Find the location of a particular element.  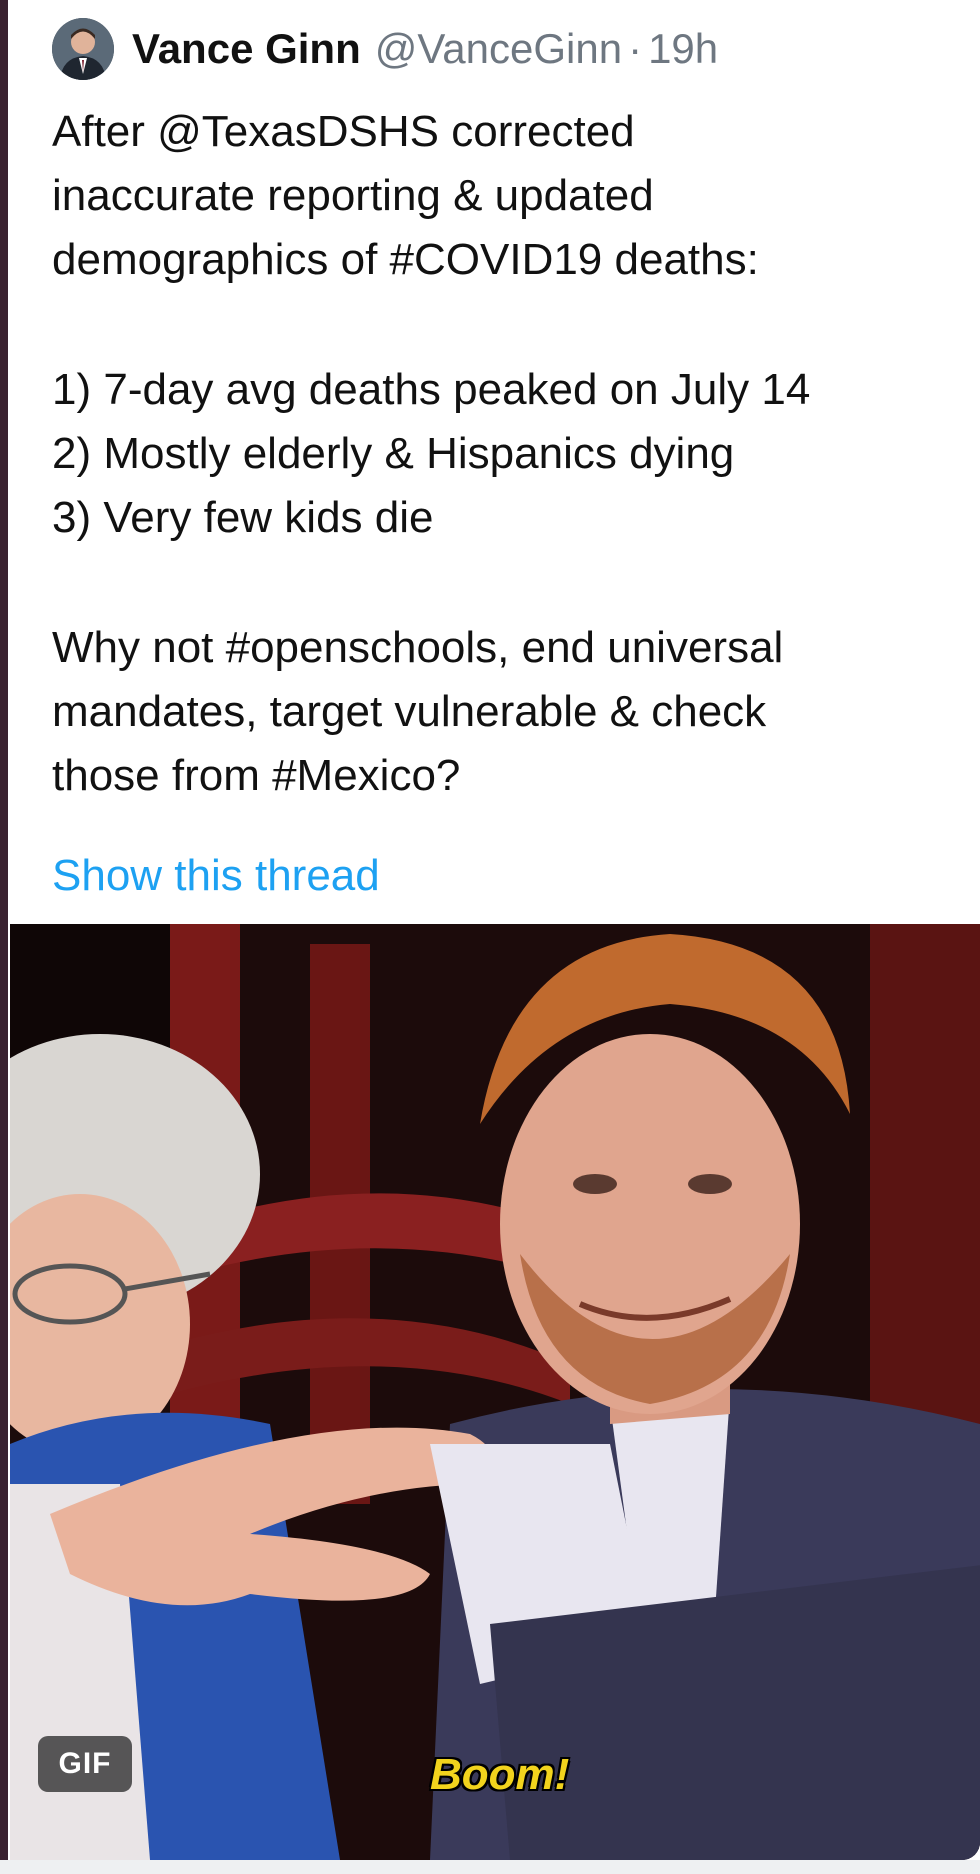

tweet-text-line: Why not #openschools, end universal is located at coordinates (418, 647).